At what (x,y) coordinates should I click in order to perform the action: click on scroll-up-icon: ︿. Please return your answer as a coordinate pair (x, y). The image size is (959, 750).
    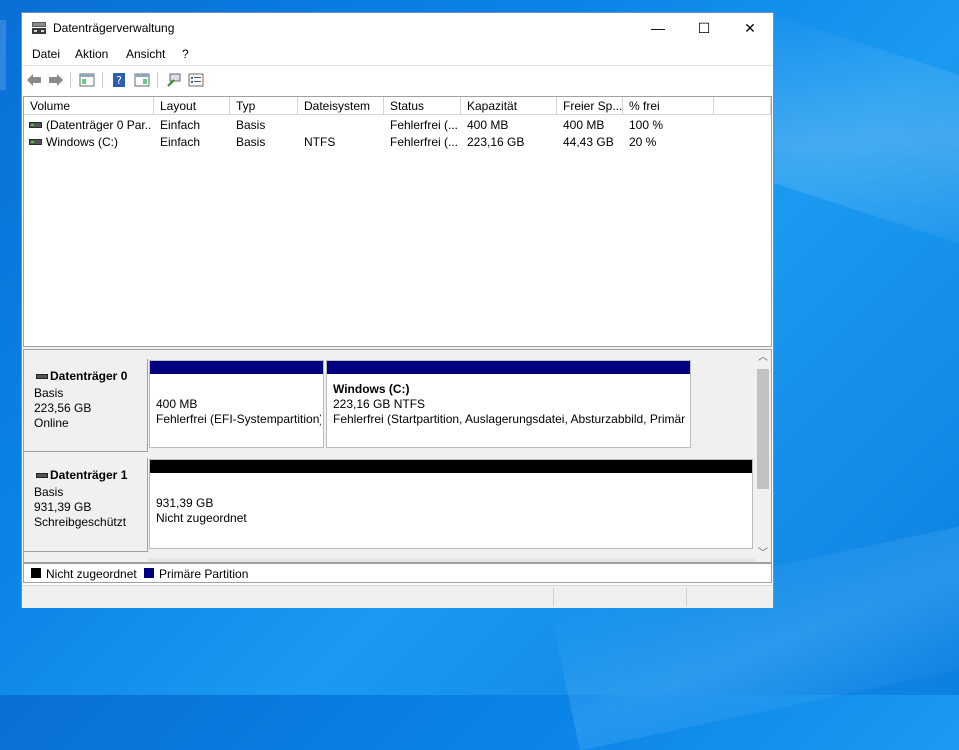
    Looking at the image, I should click on (763, 358).